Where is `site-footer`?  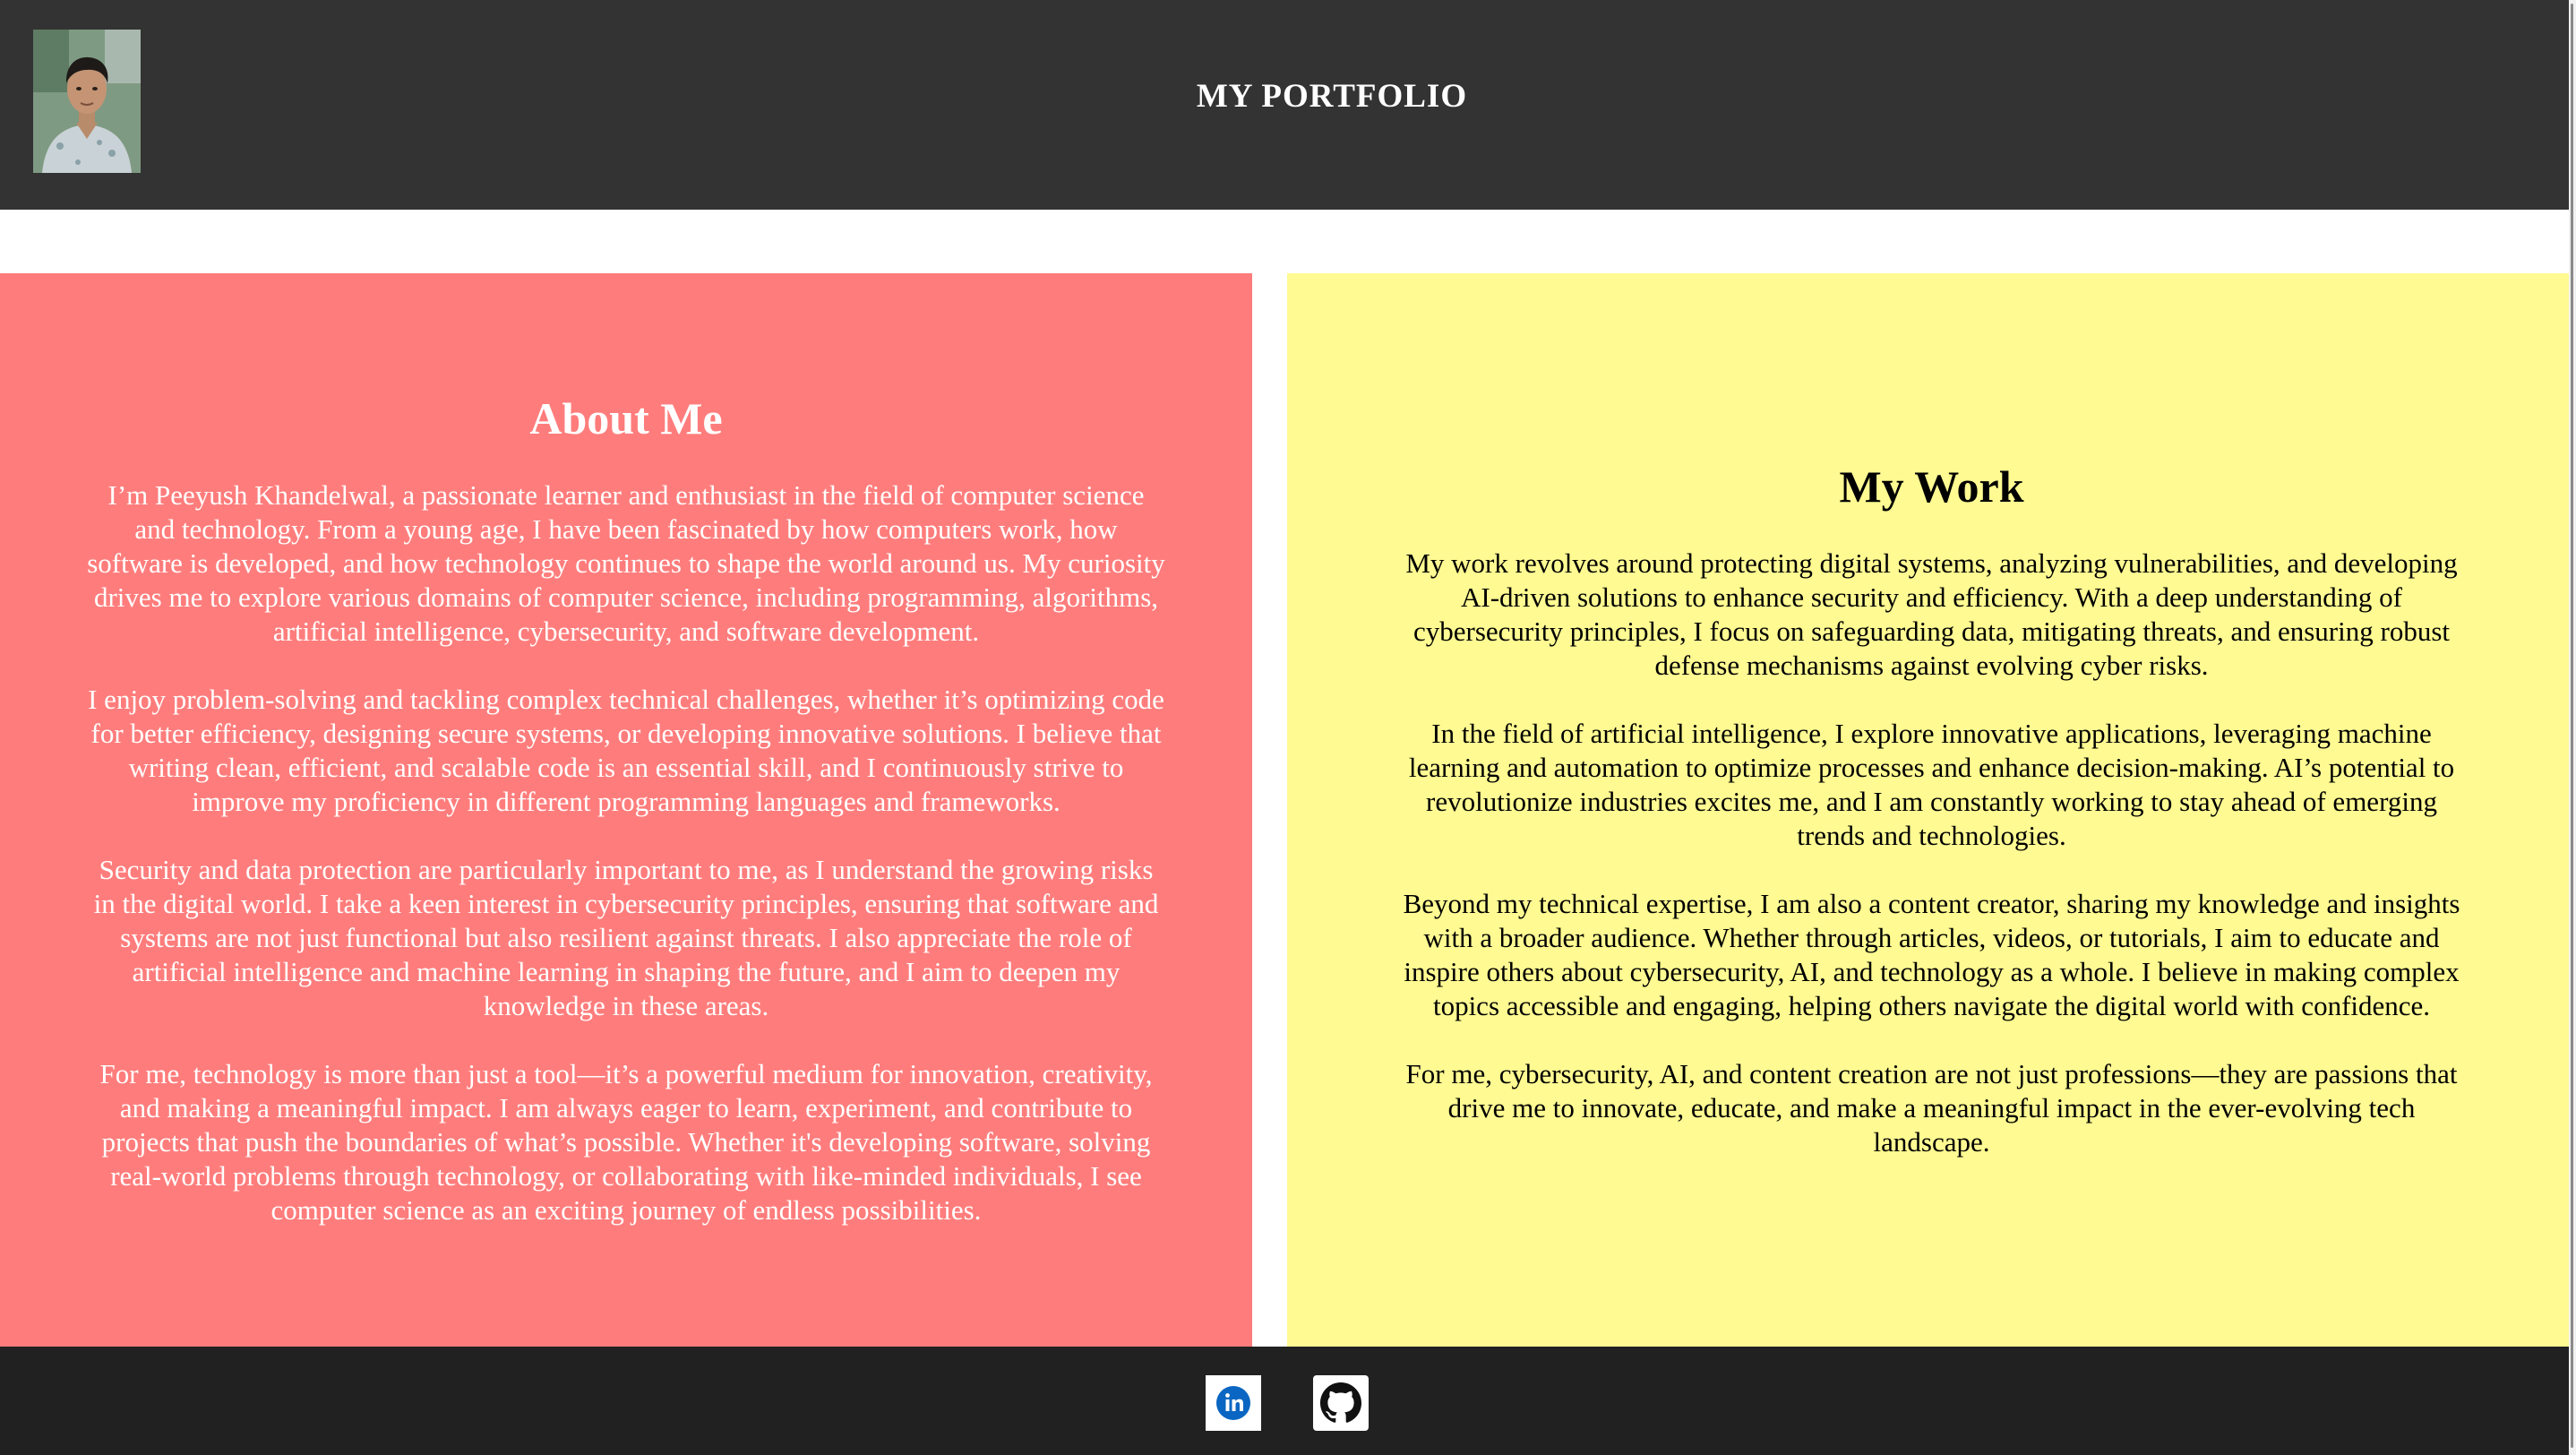
site-footer is located at coordinates (1288, 1401).